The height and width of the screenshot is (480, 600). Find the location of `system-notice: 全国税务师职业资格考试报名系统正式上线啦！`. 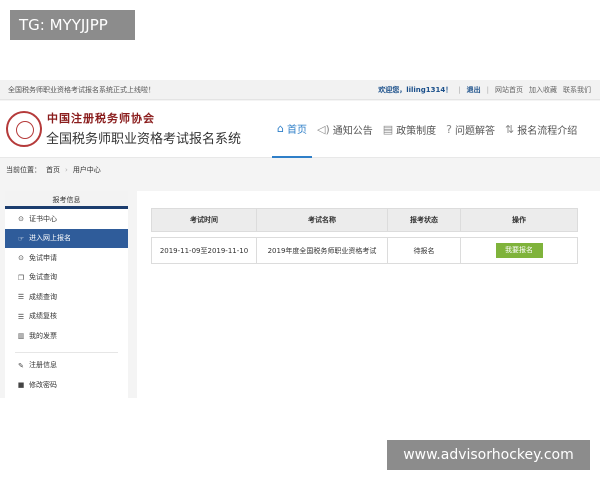

system-notice: 全国税务师职业资格考试报名系统正式上线啦！ is located at coordinates (81, 90).